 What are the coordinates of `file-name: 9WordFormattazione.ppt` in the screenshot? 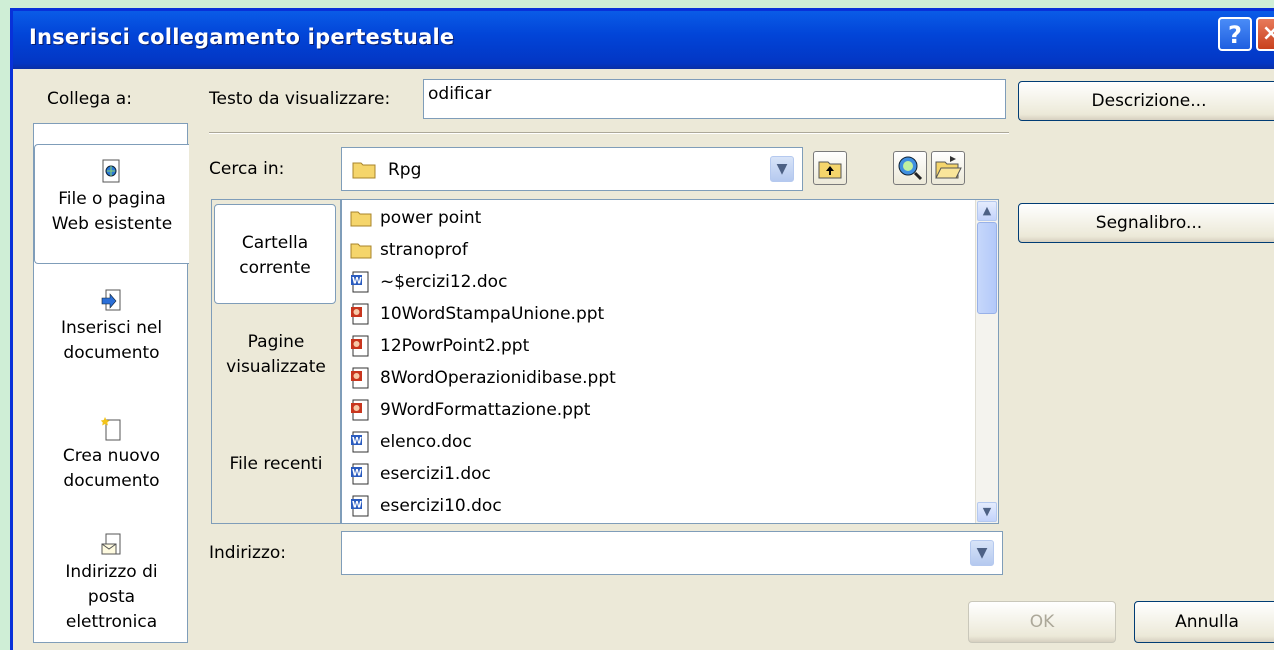 It's located at (485, 410).